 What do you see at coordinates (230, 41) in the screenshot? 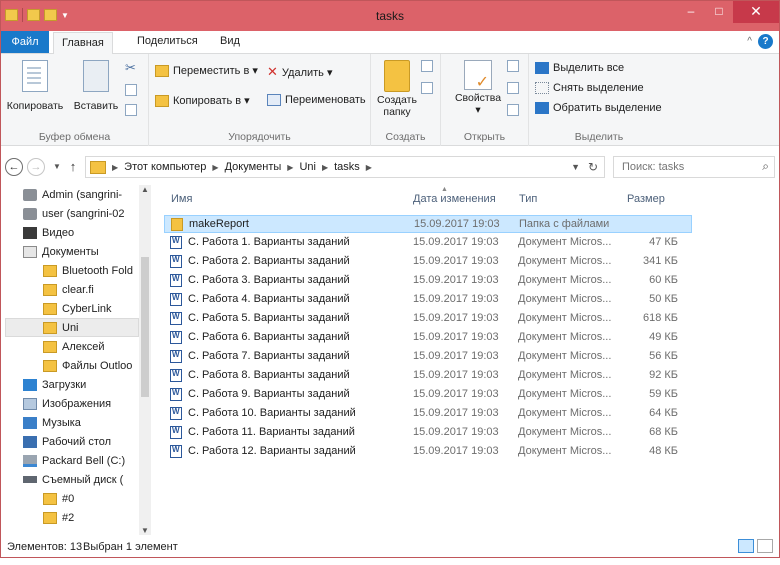
I see `tab-view: Вид` at bounding box center [230, 41].